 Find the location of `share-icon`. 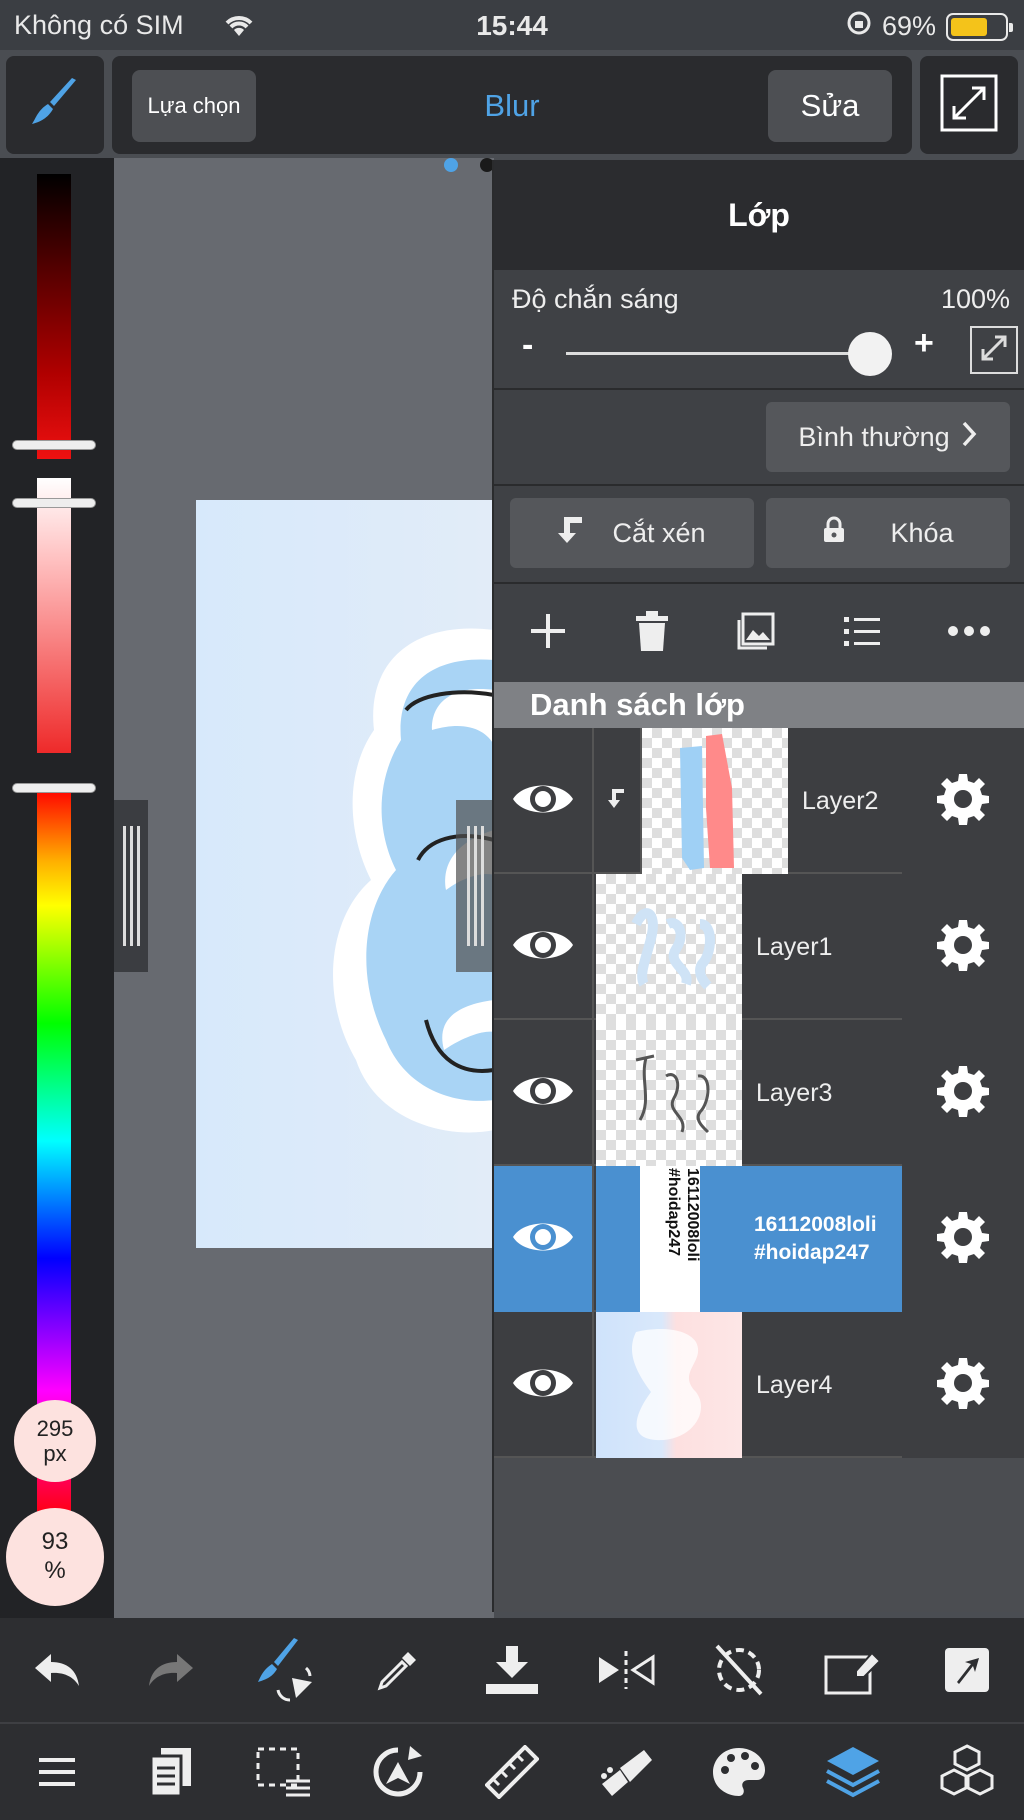

share-icon is located at coordinates (967, 1670).